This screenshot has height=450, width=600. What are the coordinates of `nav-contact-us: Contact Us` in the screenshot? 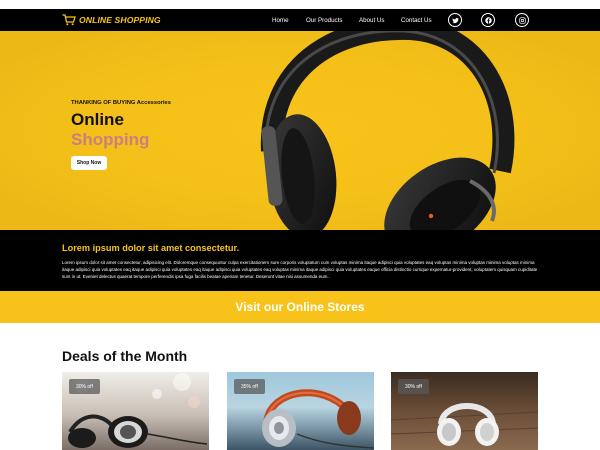 It's located at (416, 20).